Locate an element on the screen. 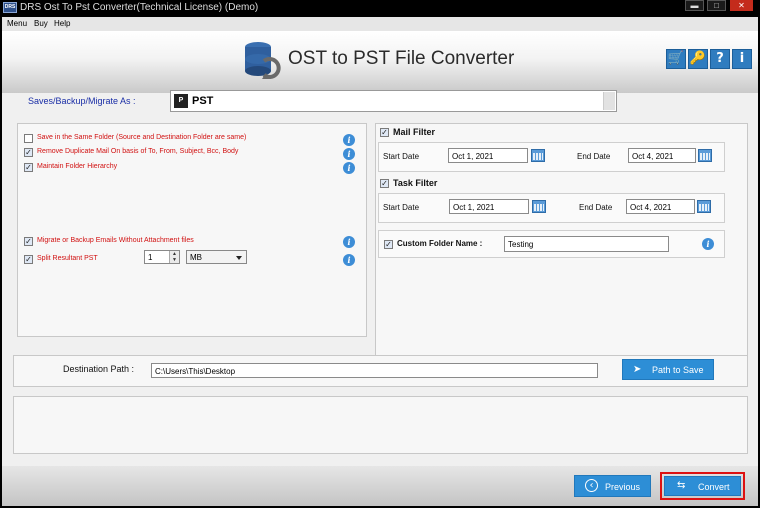 This screenshot has width=760, height=508. mail-end-date-input: Oct 4, 2021 is located at coordinates (662, 155).